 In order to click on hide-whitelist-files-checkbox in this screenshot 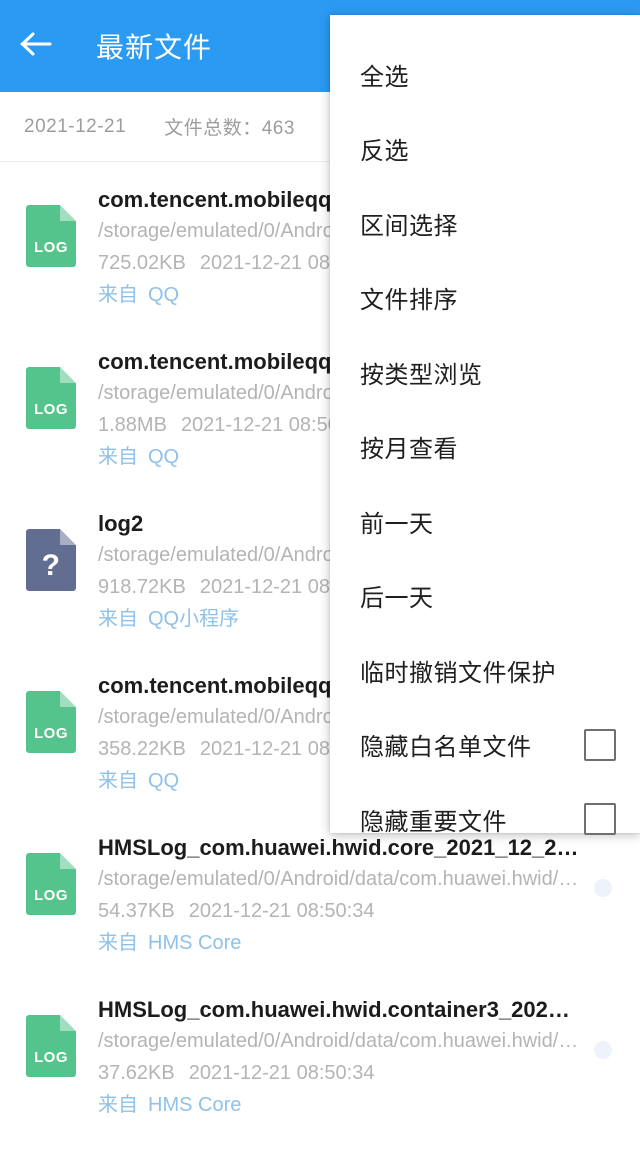, I will do `click(600, 744)`.